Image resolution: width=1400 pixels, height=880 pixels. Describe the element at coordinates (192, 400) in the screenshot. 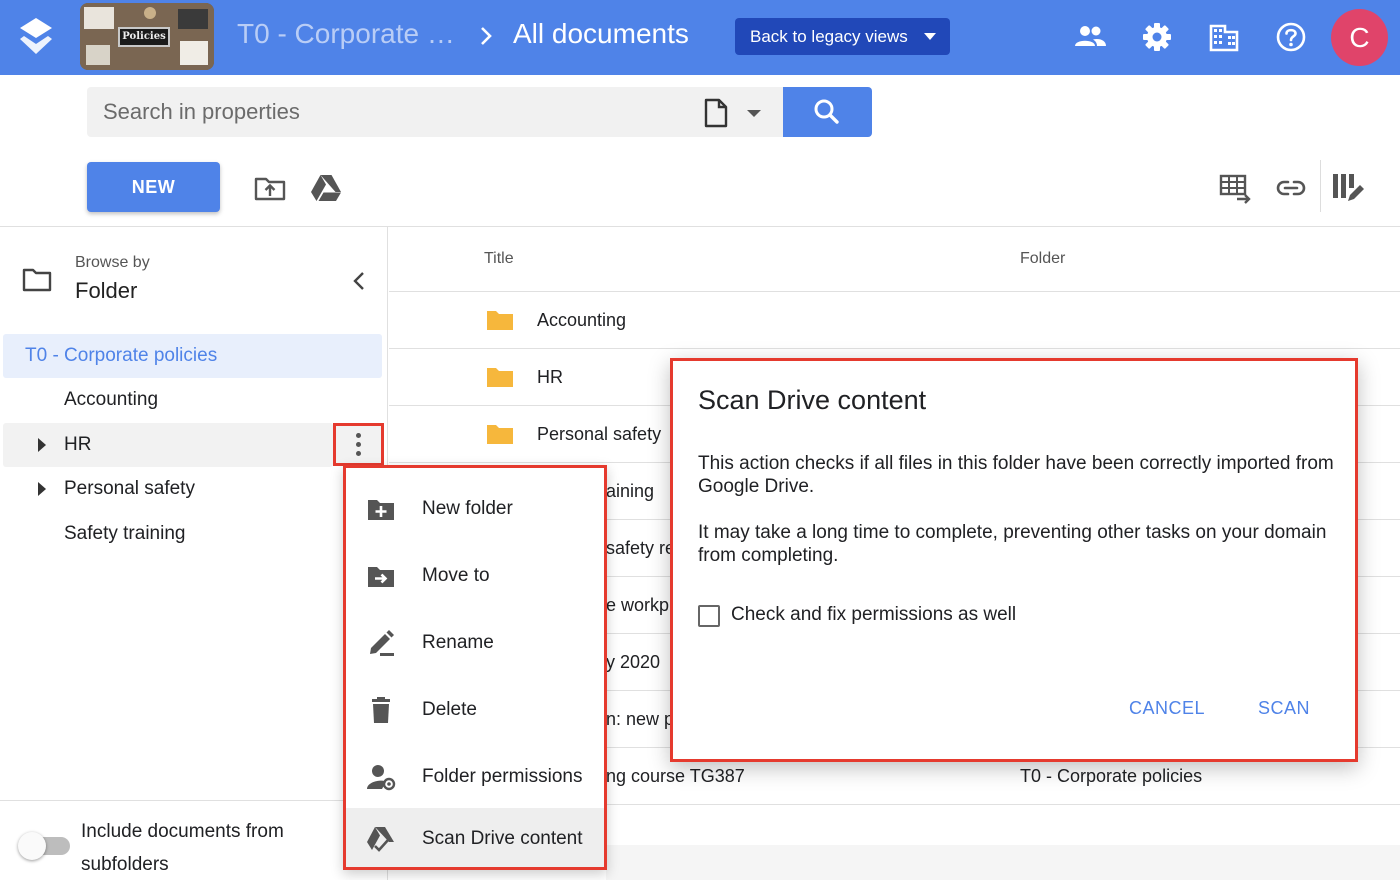

I see `sidebar-item-accounting: Accounting` at that location.